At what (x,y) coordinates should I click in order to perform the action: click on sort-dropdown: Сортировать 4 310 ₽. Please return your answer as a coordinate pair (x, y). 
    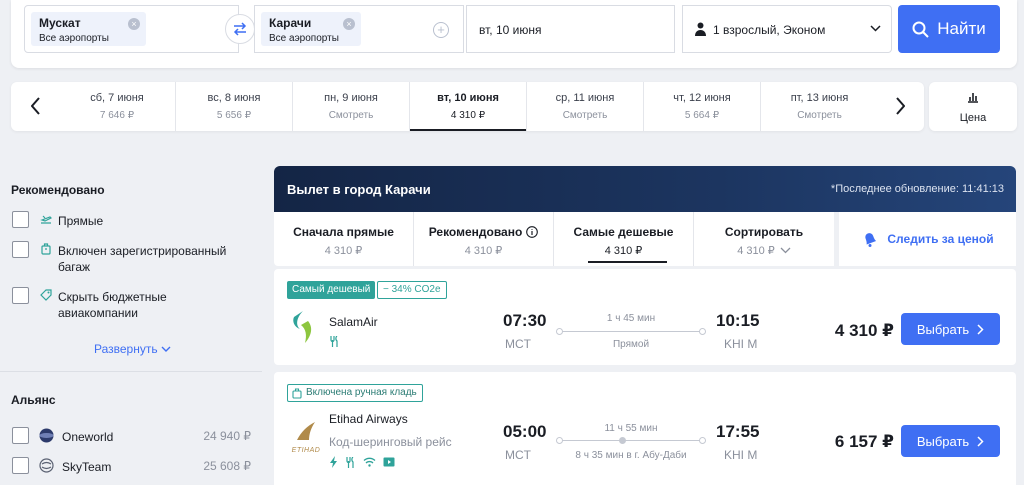
    Looking at the image, I should click on (764, 239).